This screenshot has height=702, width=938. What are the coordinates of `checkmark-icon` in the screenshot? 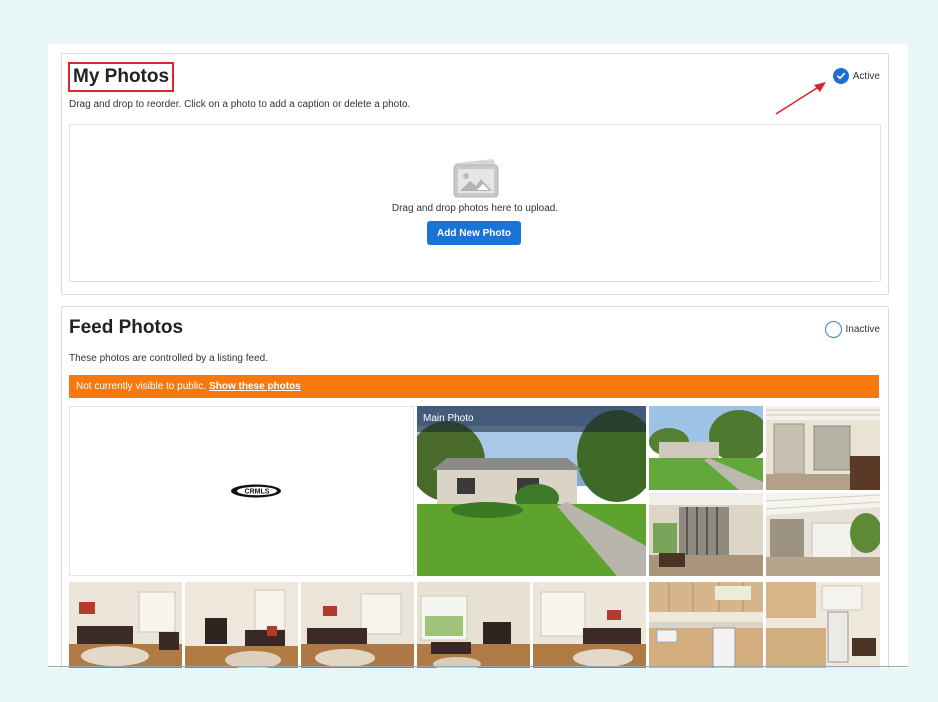 It's located at (840, 76).